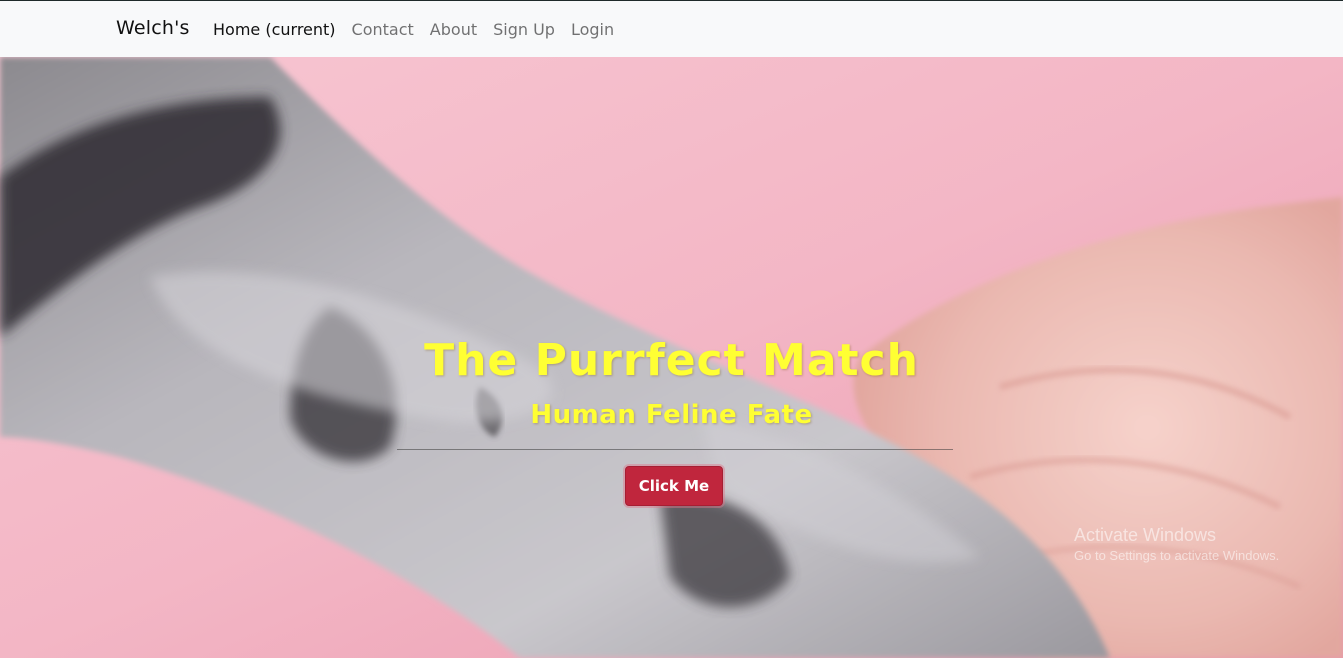  I want to click on hero-title: The Purrfect Match, so click(671, 360).